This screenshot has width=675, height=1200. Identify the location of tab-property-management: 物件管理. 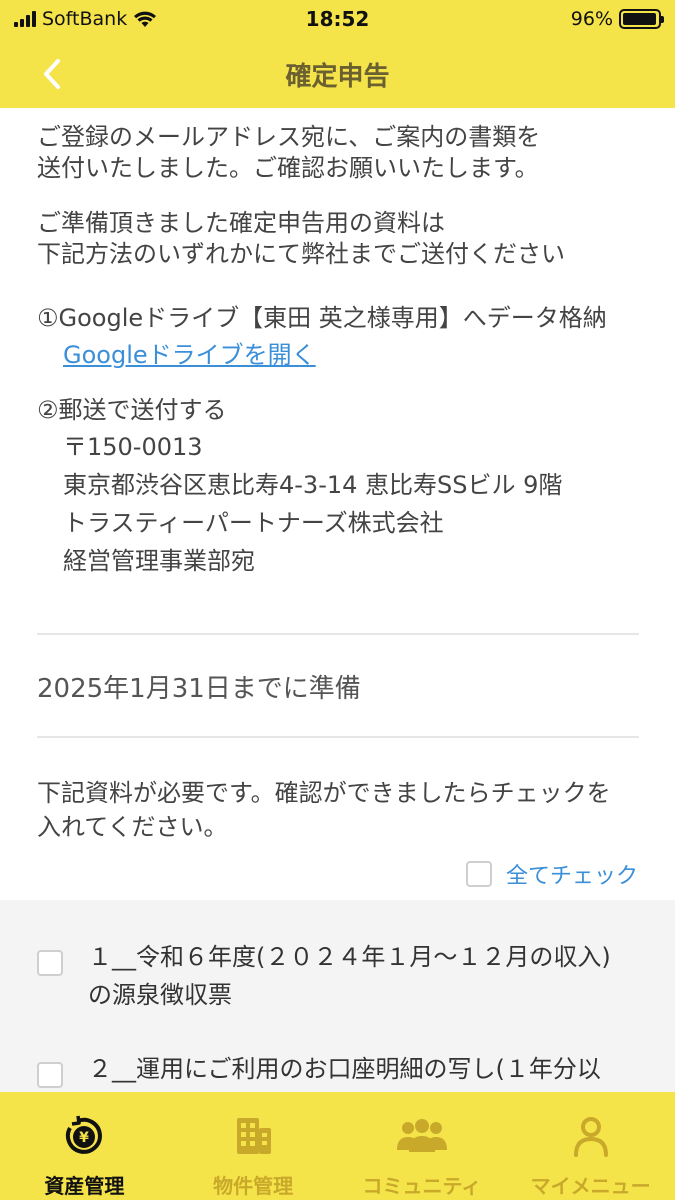
(253, 1146).